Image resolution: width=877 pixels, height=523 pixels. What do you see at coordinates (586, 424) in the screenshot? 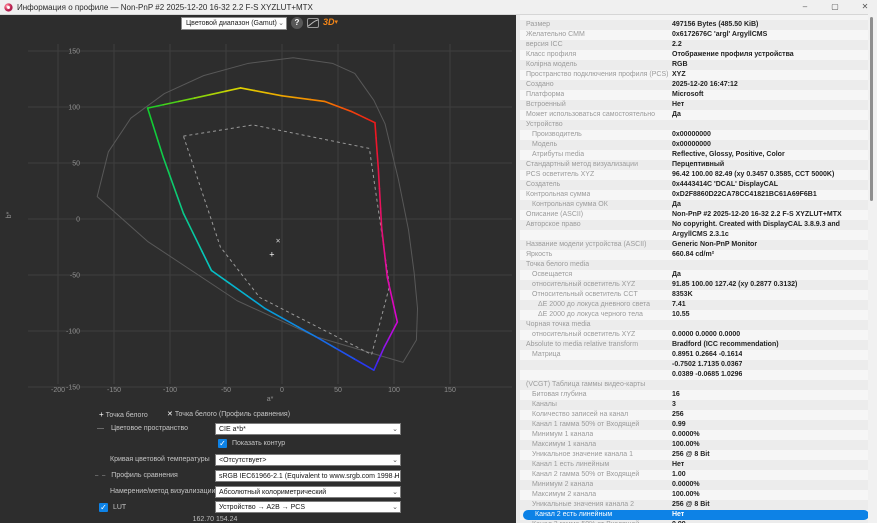
I see `property-label: Канал 1 гамма 50% от Входящей` at bounding box center [586, 424].